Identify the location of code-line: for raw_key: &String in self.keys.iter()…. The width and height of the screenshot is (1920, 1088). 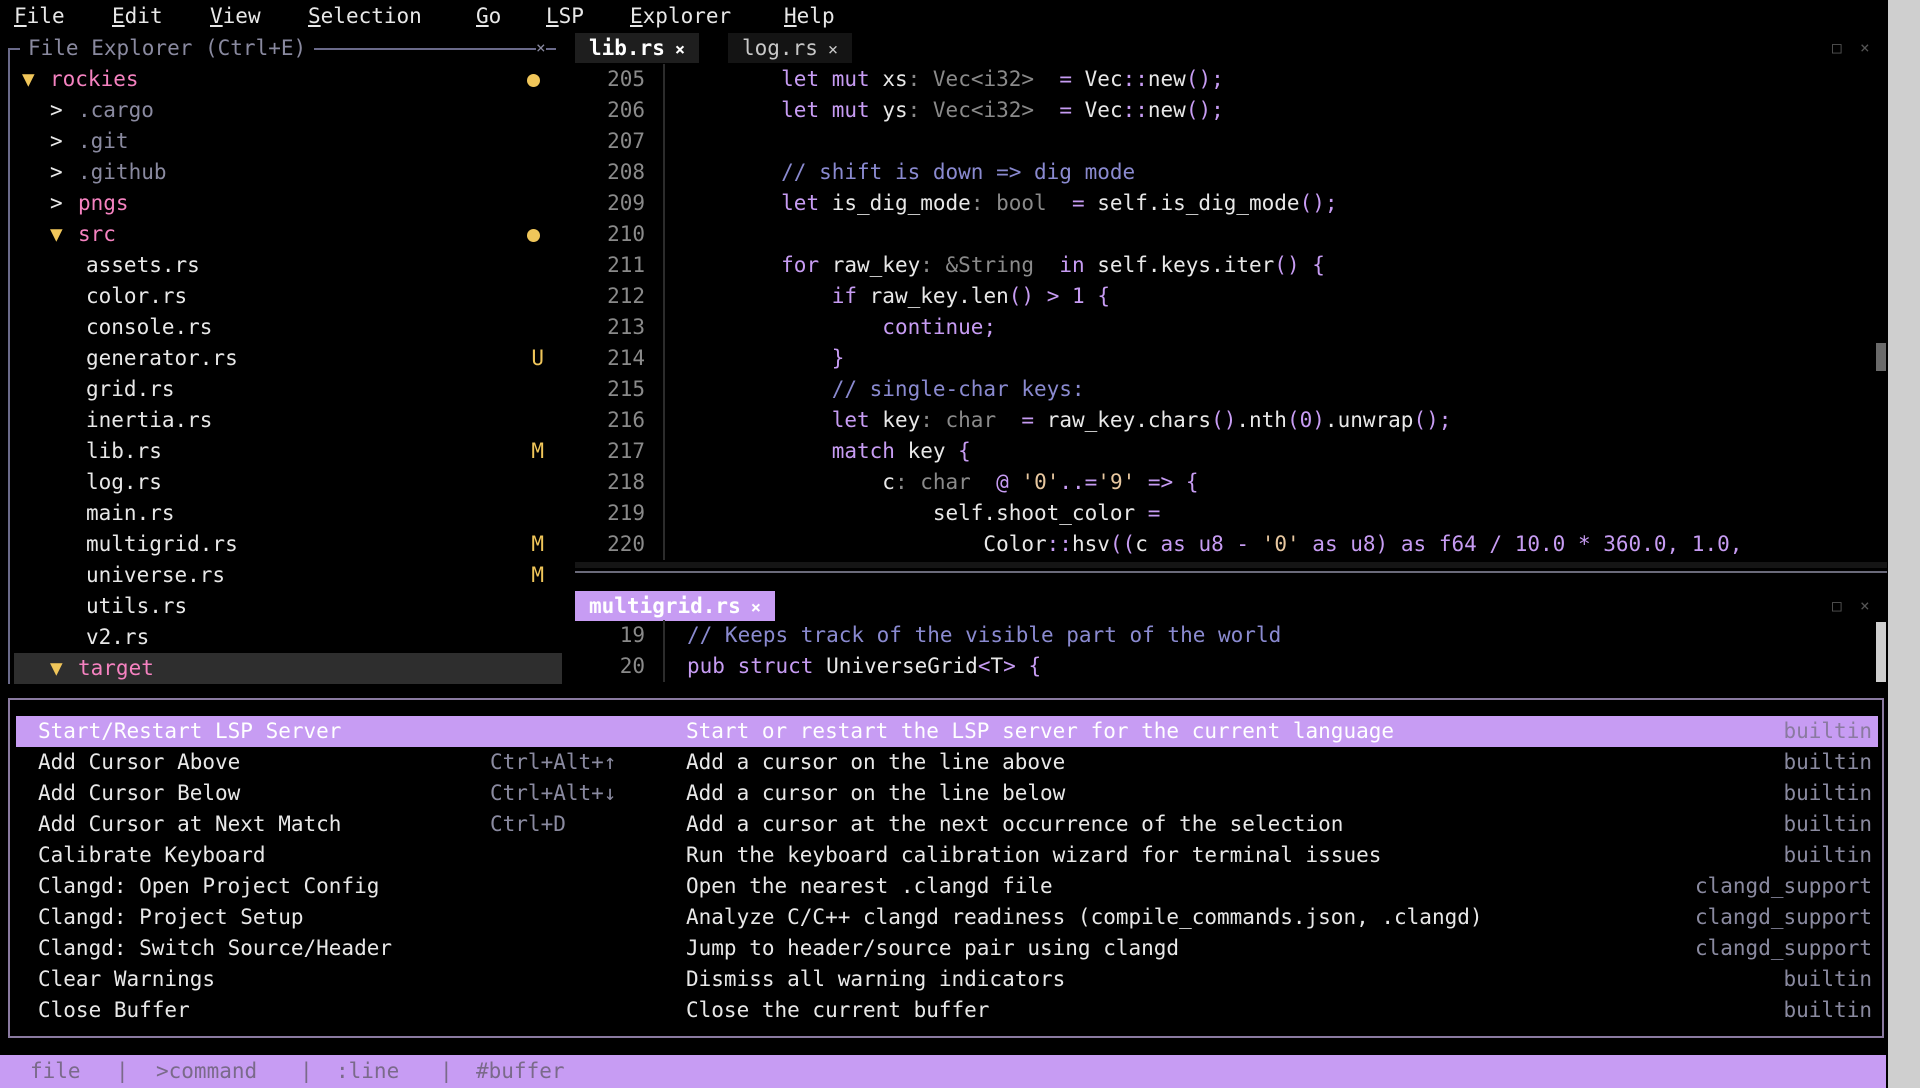
(1002, 265).